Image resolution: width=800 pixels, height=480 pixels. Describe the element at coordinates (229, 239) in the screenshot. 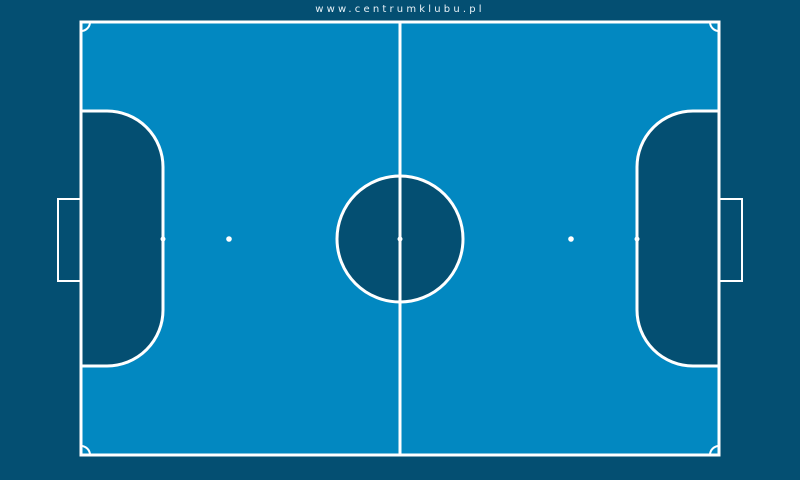

I see `left-second-penalty-spot` at that location.